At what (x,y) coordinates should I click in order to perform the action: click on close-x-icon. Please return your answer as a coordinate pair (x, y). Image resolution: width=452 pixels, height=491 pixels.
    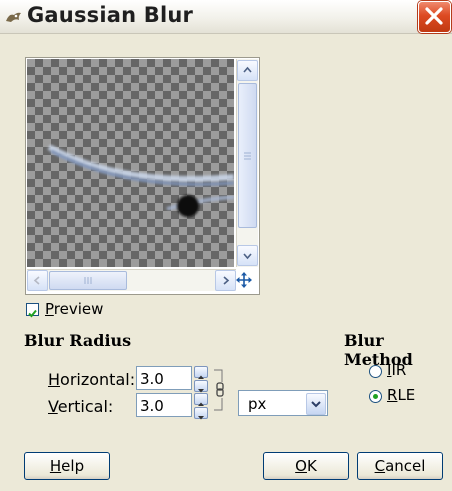
    Looking at the image, I should click on (434, 16).